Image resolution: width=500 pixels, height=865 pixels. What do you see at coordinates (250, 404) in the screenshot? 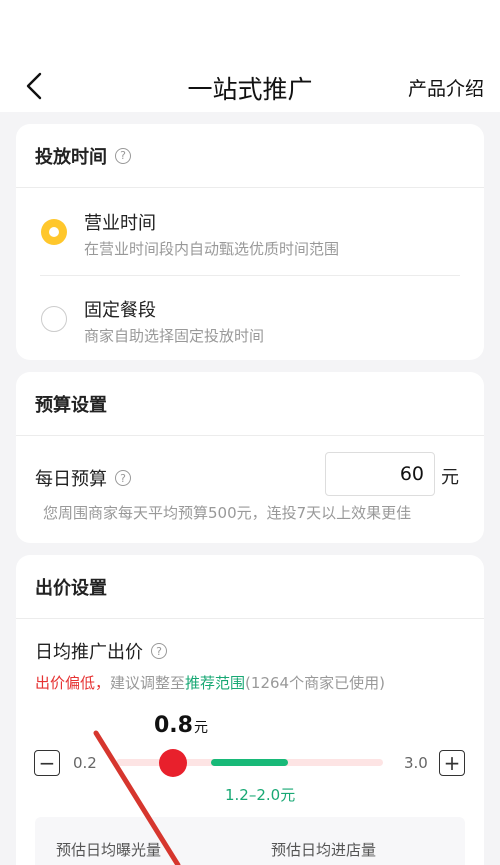
I see `budget-header: 预算设置` at bounding box center [250, 404].